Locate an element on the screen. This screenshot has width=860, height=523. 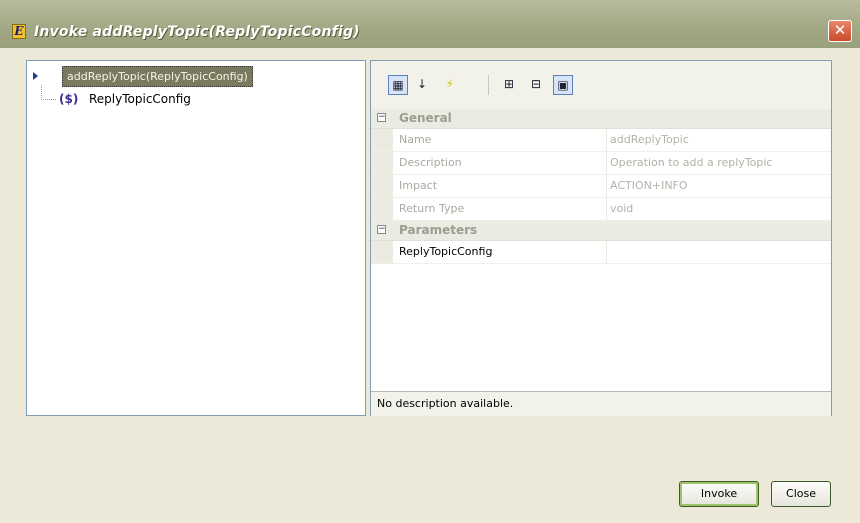
collapse-all-icon: ⊟ is located at coordinates (536, 85).